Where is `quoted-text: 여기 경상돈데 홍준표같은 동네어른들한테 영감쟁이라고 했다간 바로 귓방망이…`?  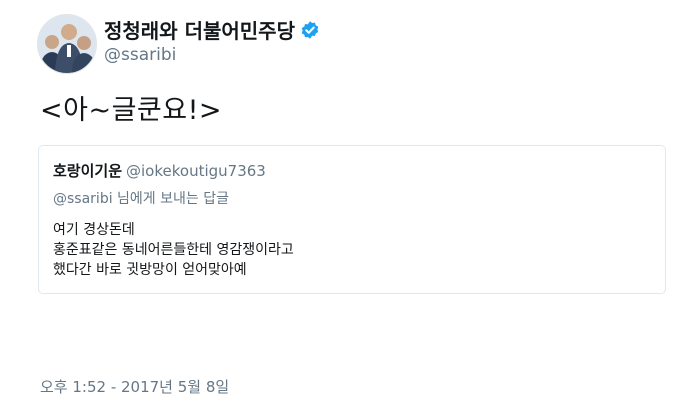 quoted-text: 여기 경상돈데 홍준표같은 동네어른들한테 영감쟁이라고 했다간 바로 귓방망이… is located at coordinates (173, 250).